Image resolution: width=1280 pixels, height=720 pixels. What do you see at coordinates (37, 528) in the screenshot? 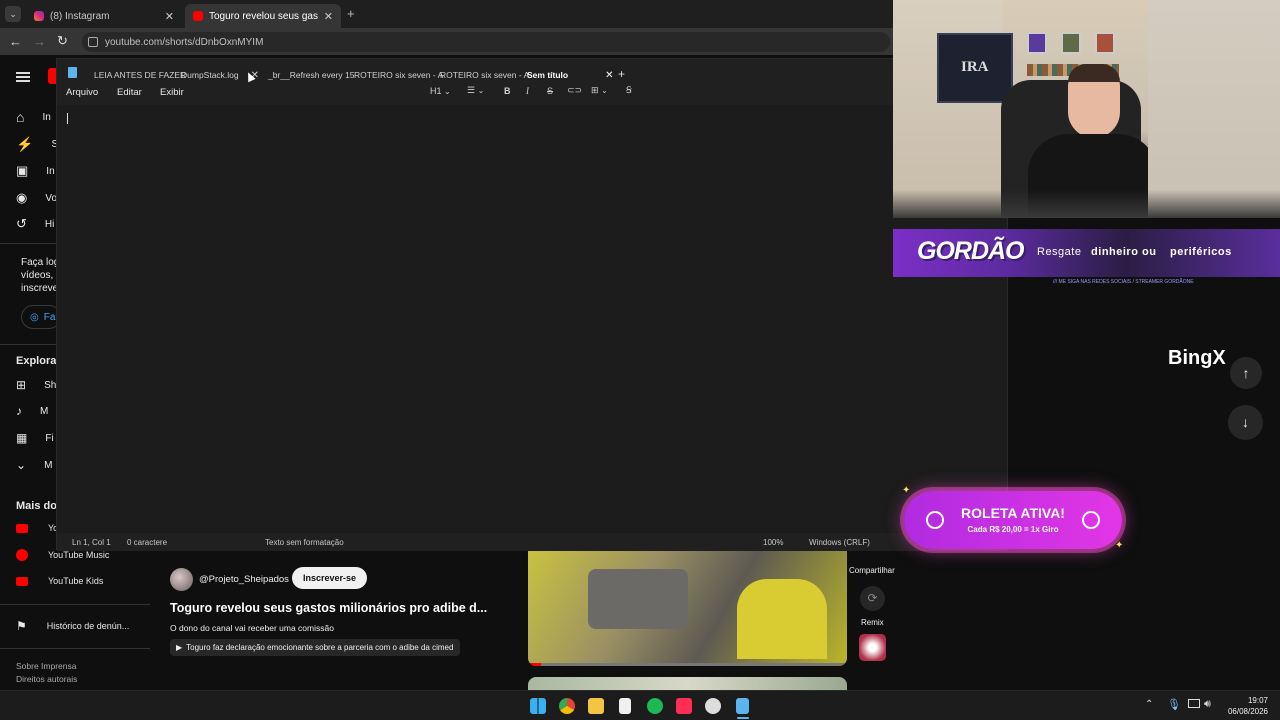
I see `nav-youtube-premium: Yo` at bounding box center [37, 528].